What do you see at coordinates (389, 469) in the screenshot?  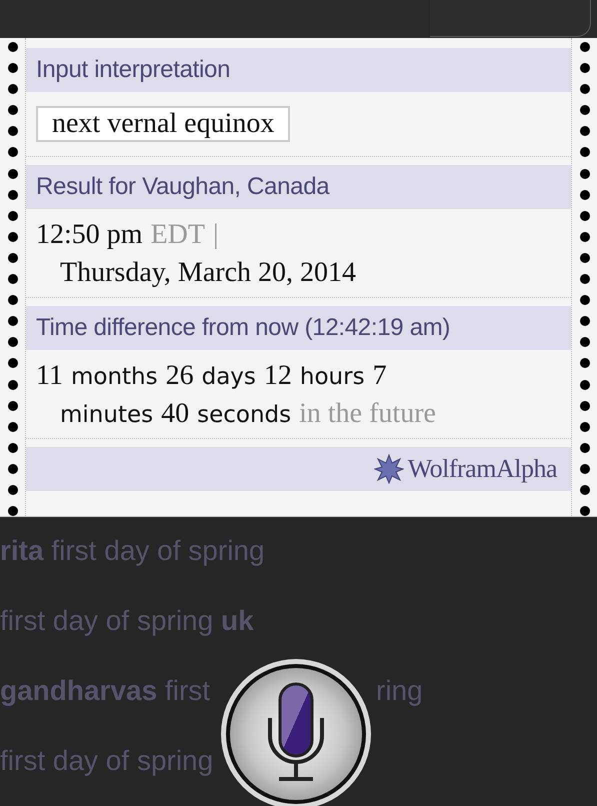 I see `star-logo-icon` at bounding box center [389, 469].